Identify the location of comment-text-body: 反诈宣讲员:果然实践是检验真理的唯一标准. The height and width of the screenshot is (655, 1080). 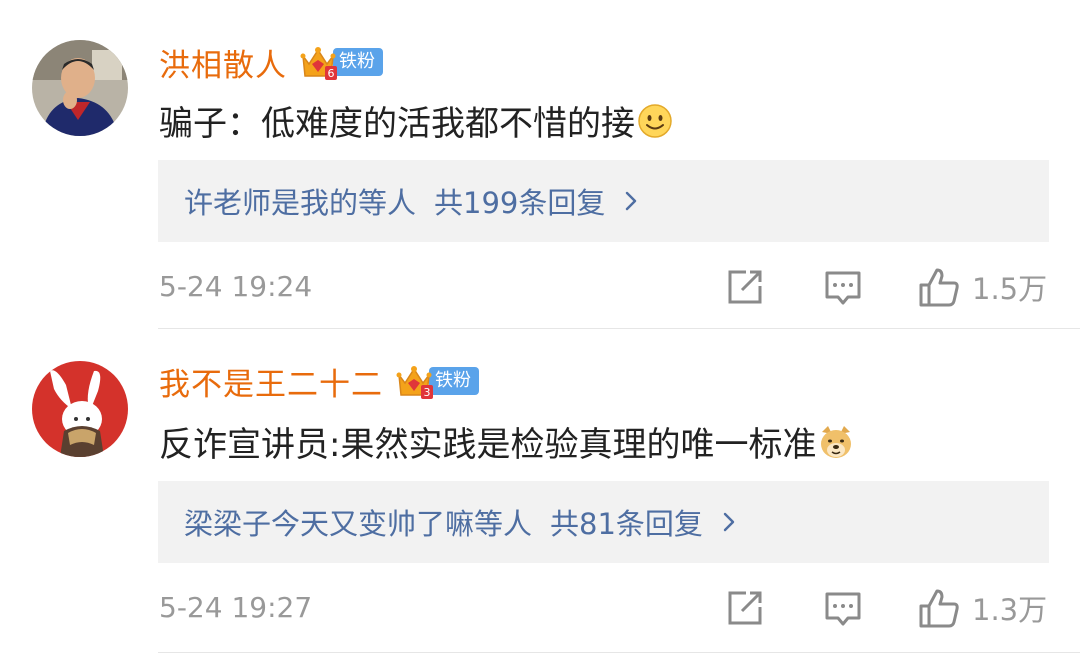
(488, 445).